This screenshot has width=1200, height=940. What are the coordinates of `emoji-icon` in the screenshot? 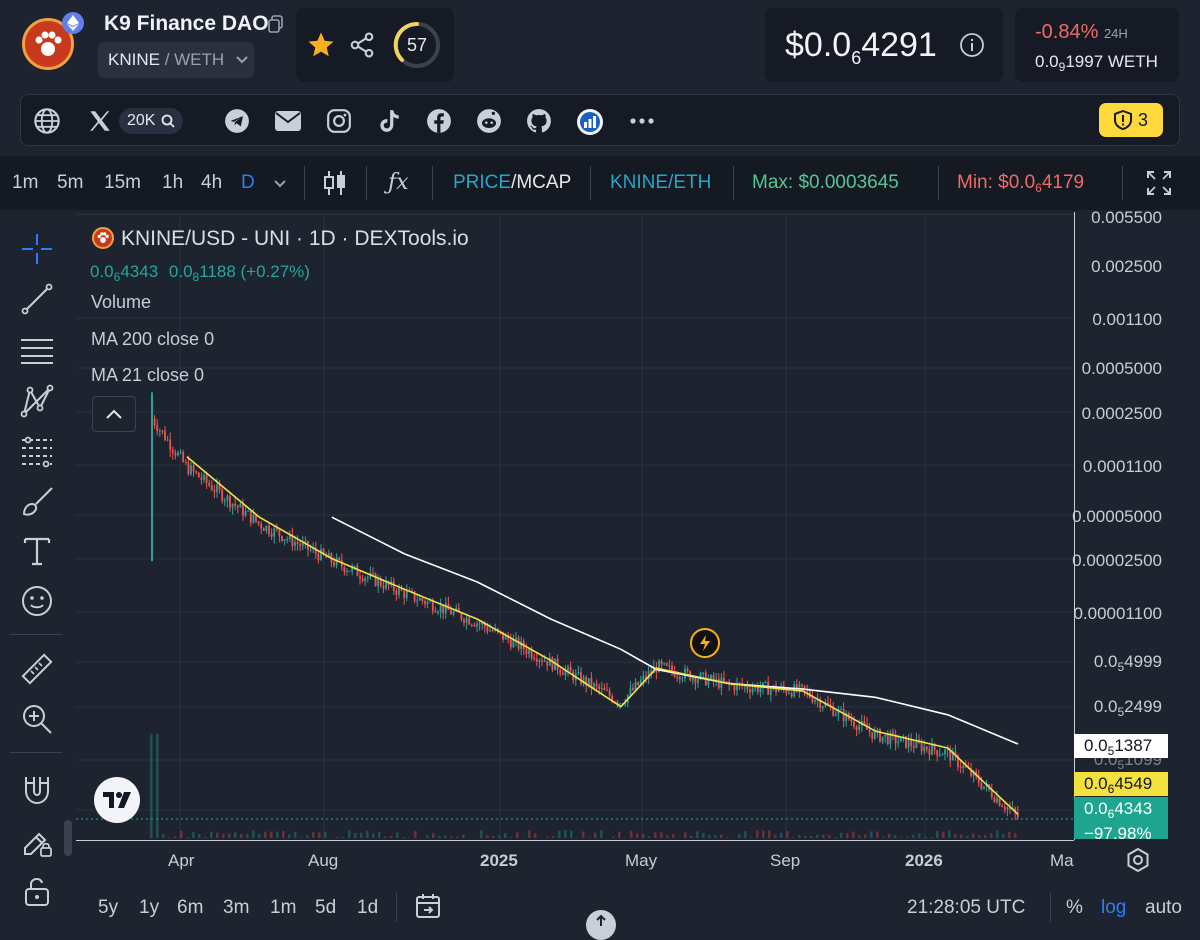 It's located at (37, 601).